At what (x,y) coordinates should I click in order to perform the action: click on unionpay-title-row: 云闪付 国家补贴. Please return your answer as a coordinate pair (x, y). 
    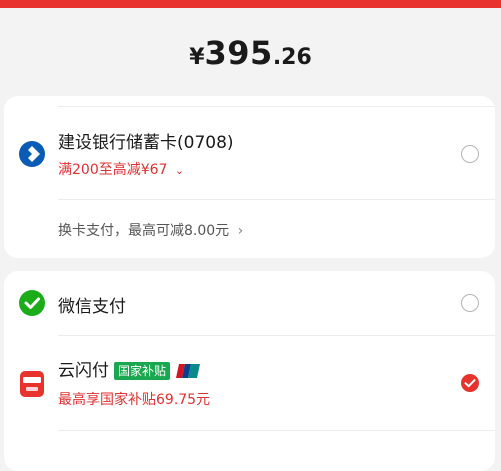
    Looking at the image, I should click on (129, 368).